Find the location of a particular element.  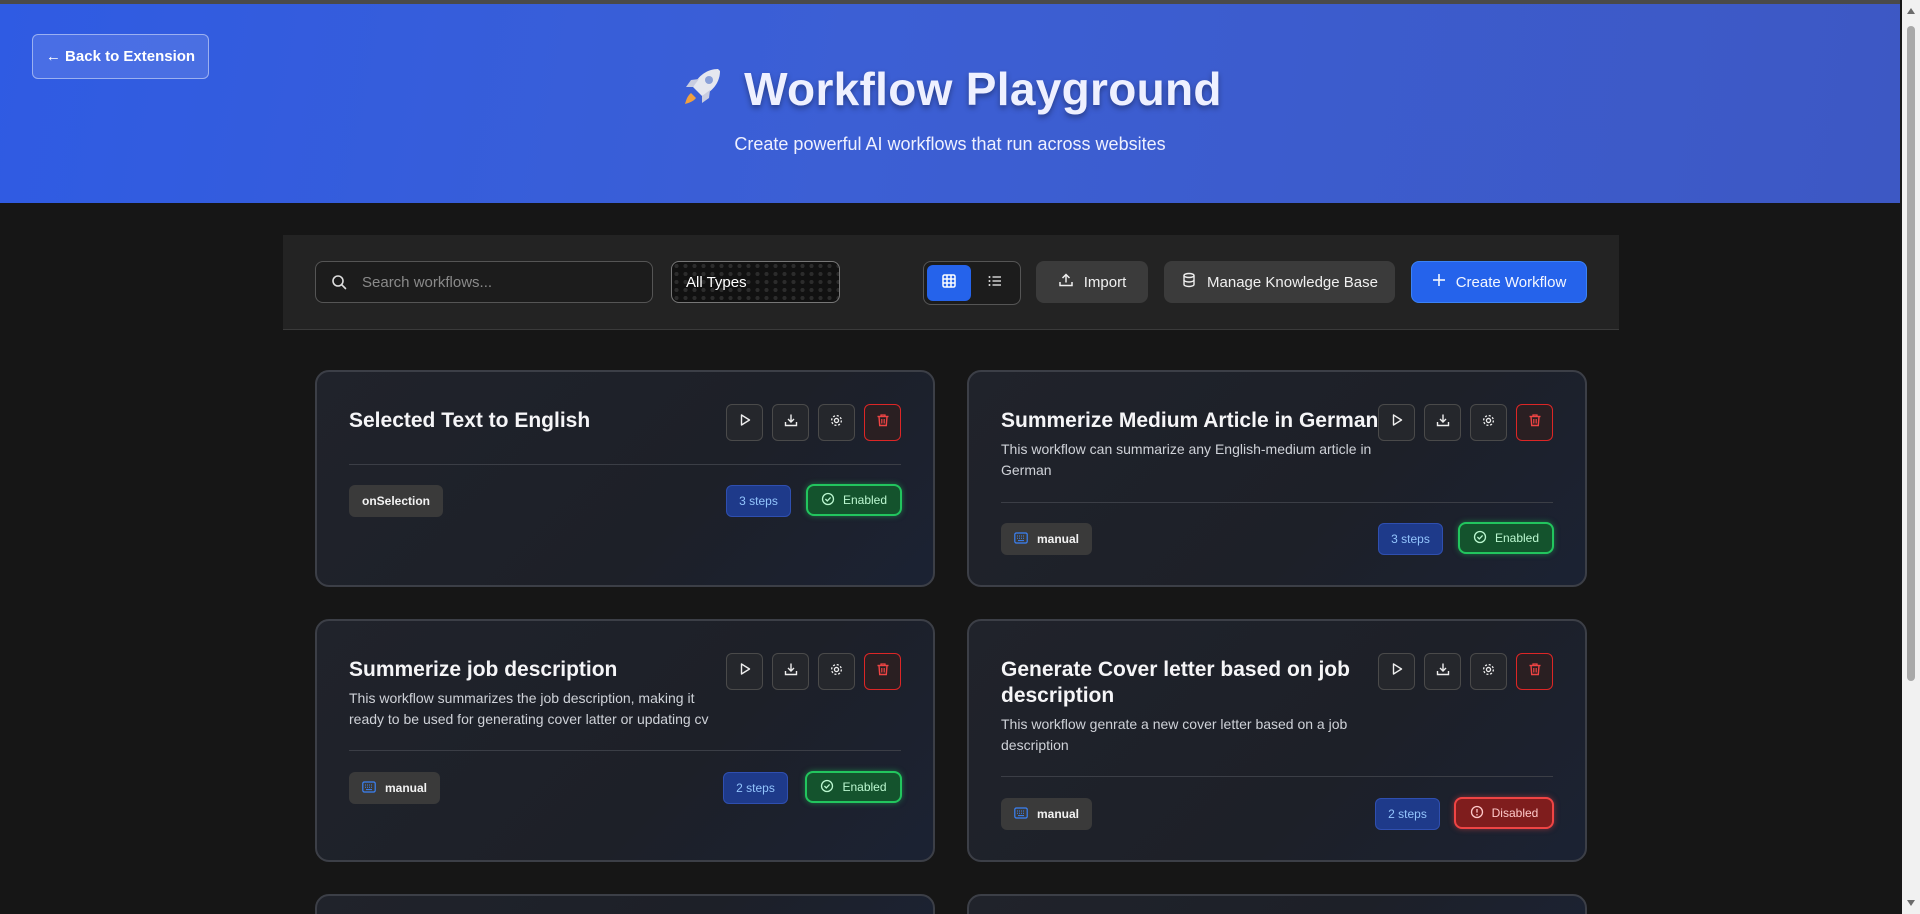

list-view-button is located at coordinates (995, 283).